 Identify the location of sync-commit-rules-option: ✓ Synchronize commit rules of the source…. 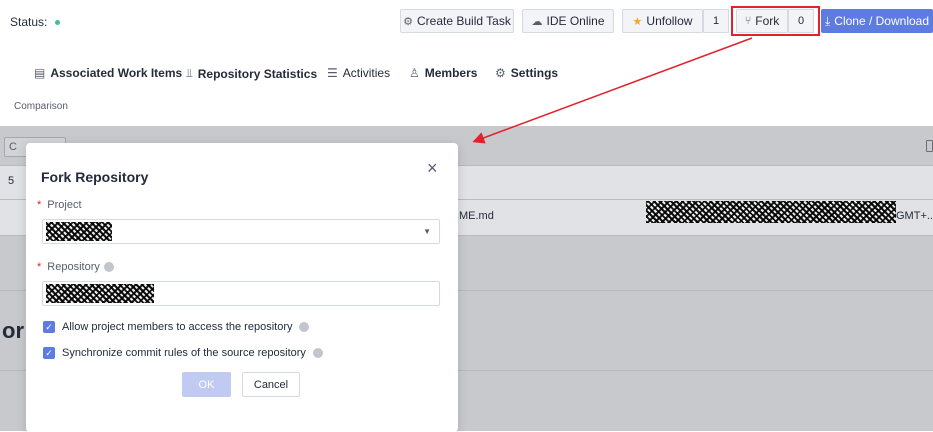
(183, 353).